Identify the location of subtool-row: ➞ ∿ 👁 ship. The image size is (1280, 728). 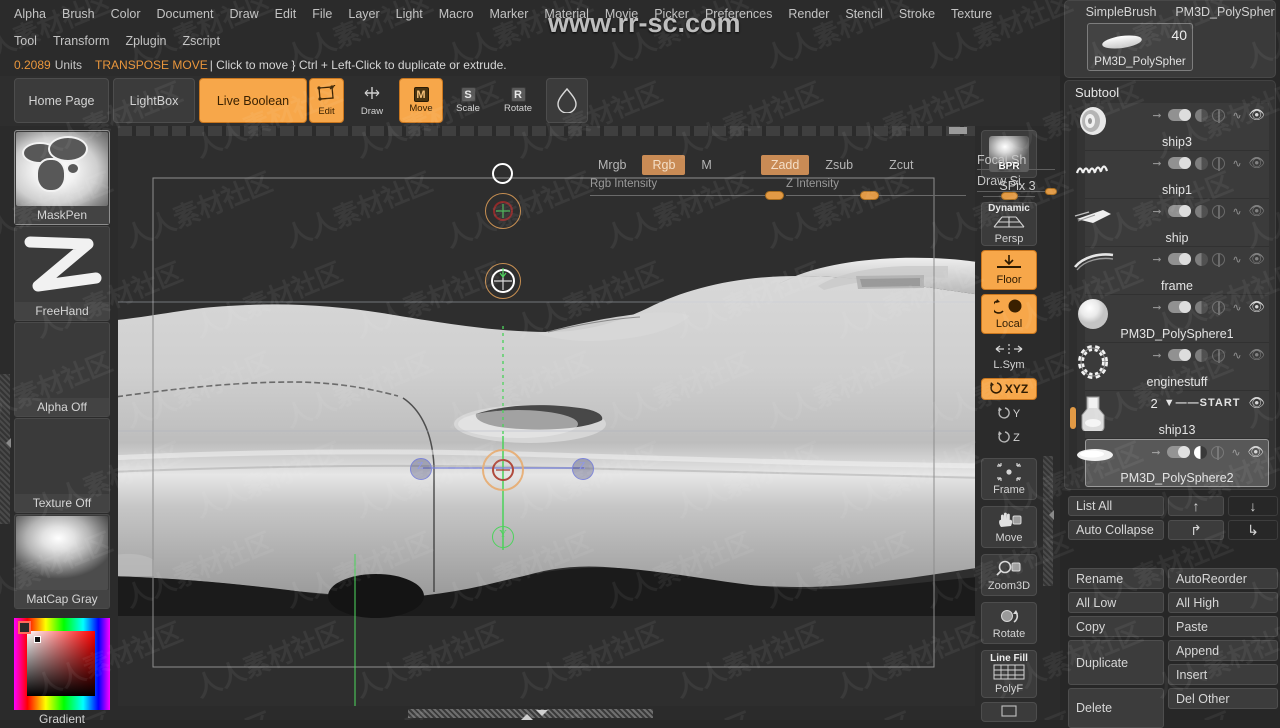
(1171, 223).